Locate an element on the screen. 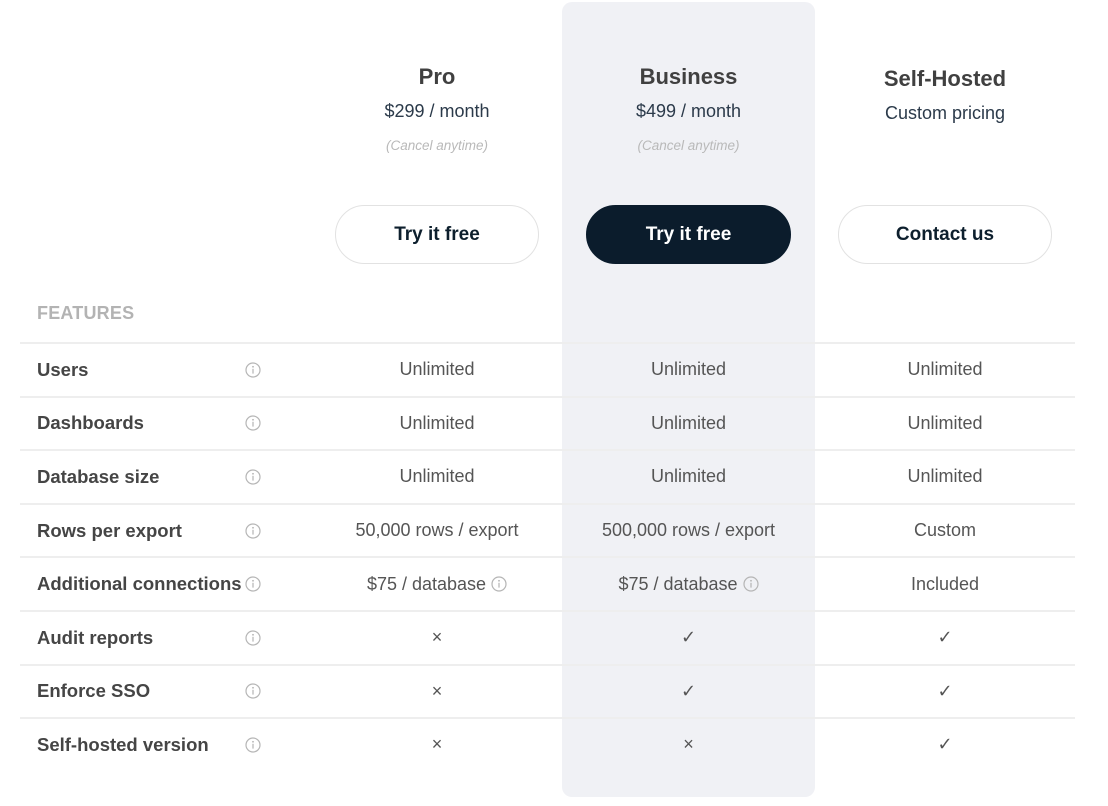 Image resolution: width=1108 pixels, height=806 pixels. plan-name: Self-Hosted is located at coordinates (945, 78).